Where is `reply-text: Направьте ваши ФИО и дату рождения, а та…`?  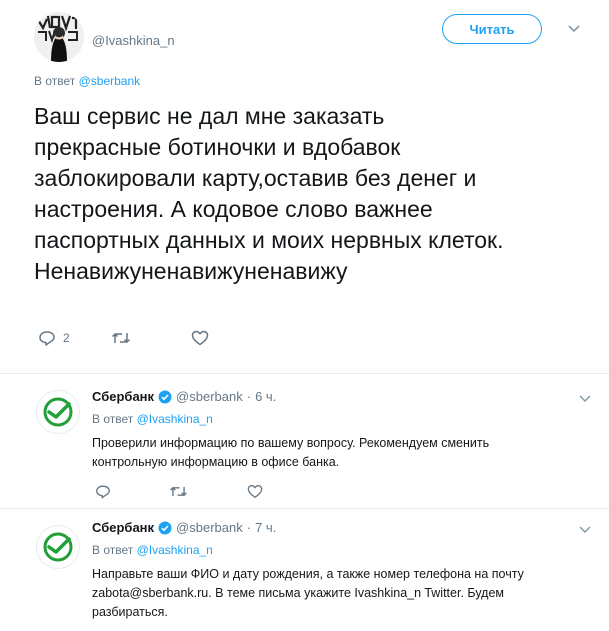
reply-text: Направьте ваши ФИО и дату рождения, а та… is located at coordinates (308, 593).